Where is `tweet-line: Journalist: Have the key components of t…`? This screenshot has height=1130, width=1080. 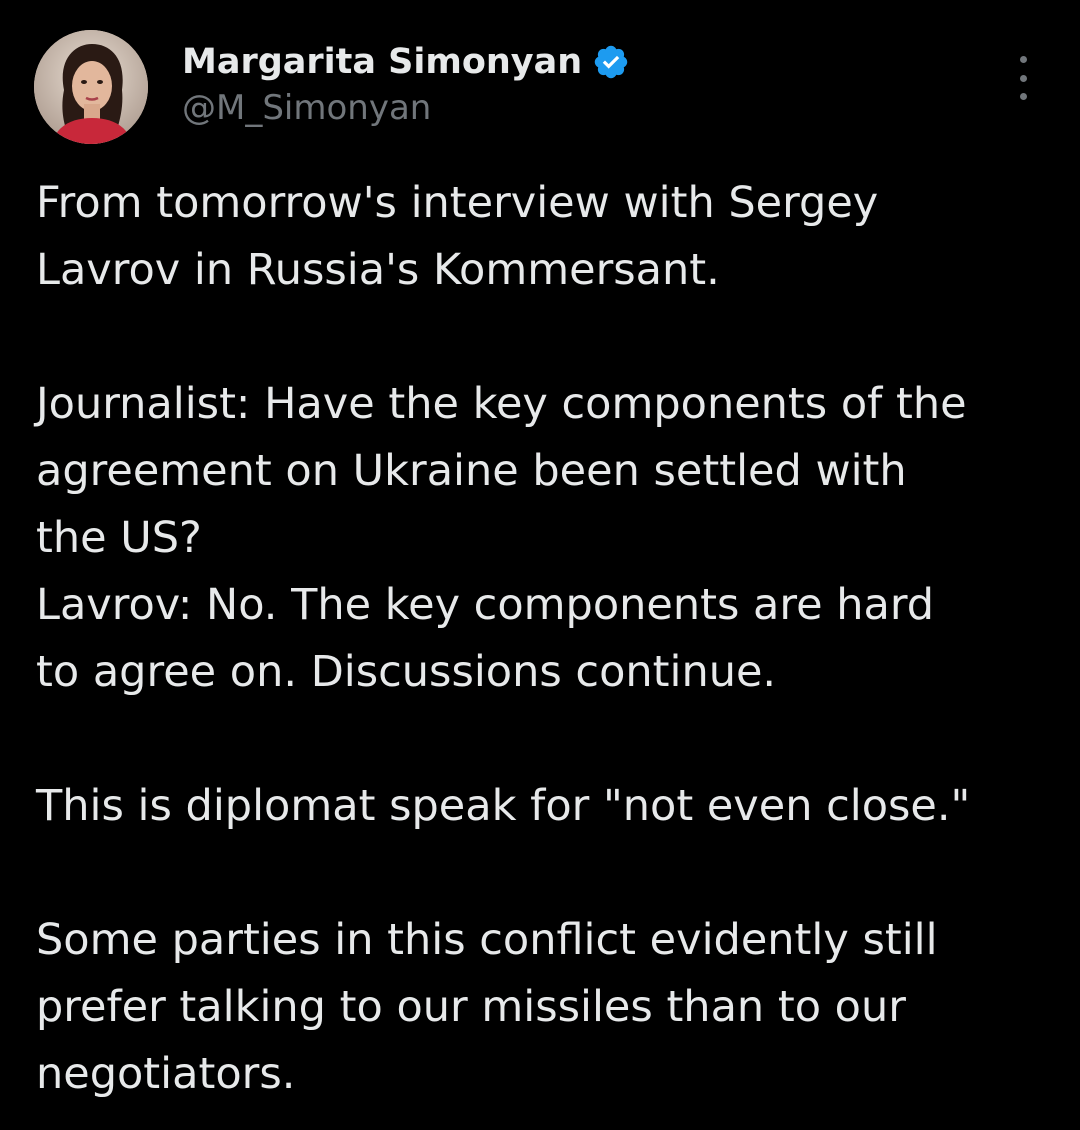 tweet-line: Journalist: Have the key components of t… is located at coordinates (501, 404).